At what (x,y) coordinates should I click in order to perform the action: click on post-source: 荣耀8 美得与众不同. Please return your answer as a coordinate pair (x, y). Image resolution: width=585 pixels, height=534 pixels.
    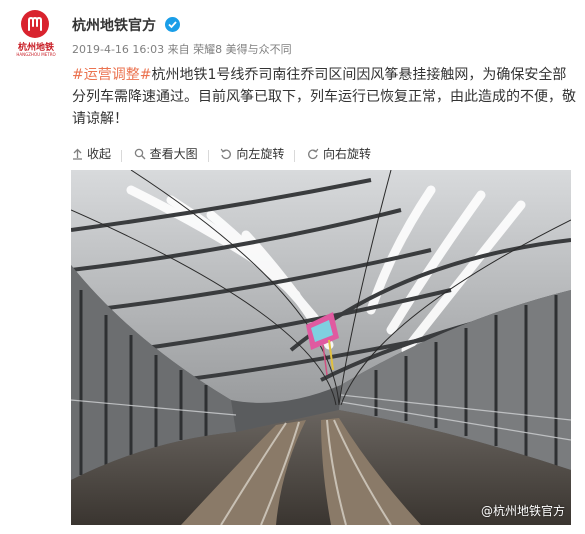
    Looking at the image, I should click on (242, 49).